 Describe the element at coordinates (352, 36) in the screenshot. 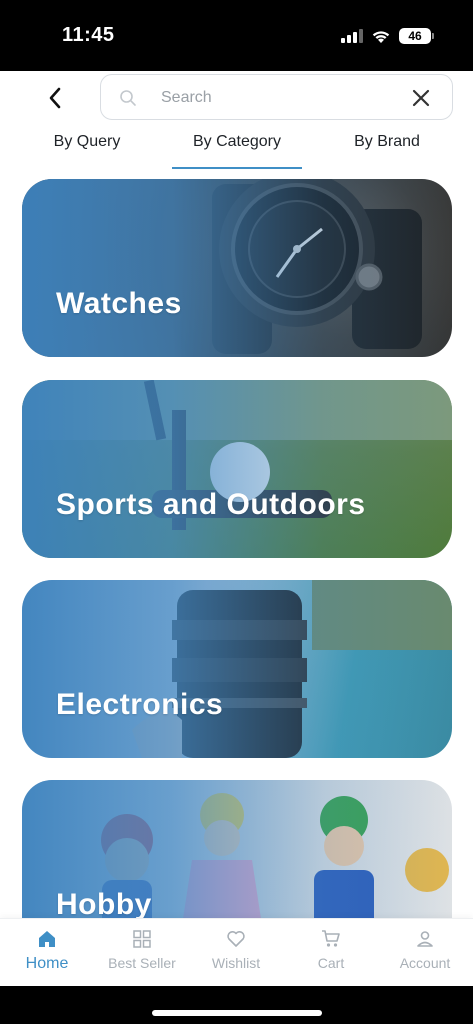

I see `signal-icon` at that location.